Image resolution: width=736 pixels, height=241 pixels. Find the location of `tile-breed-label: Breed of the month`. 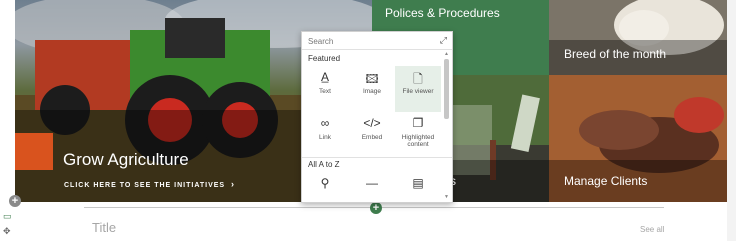

tile-breed-label: Breed of the month is located at coordinates (615, 54).